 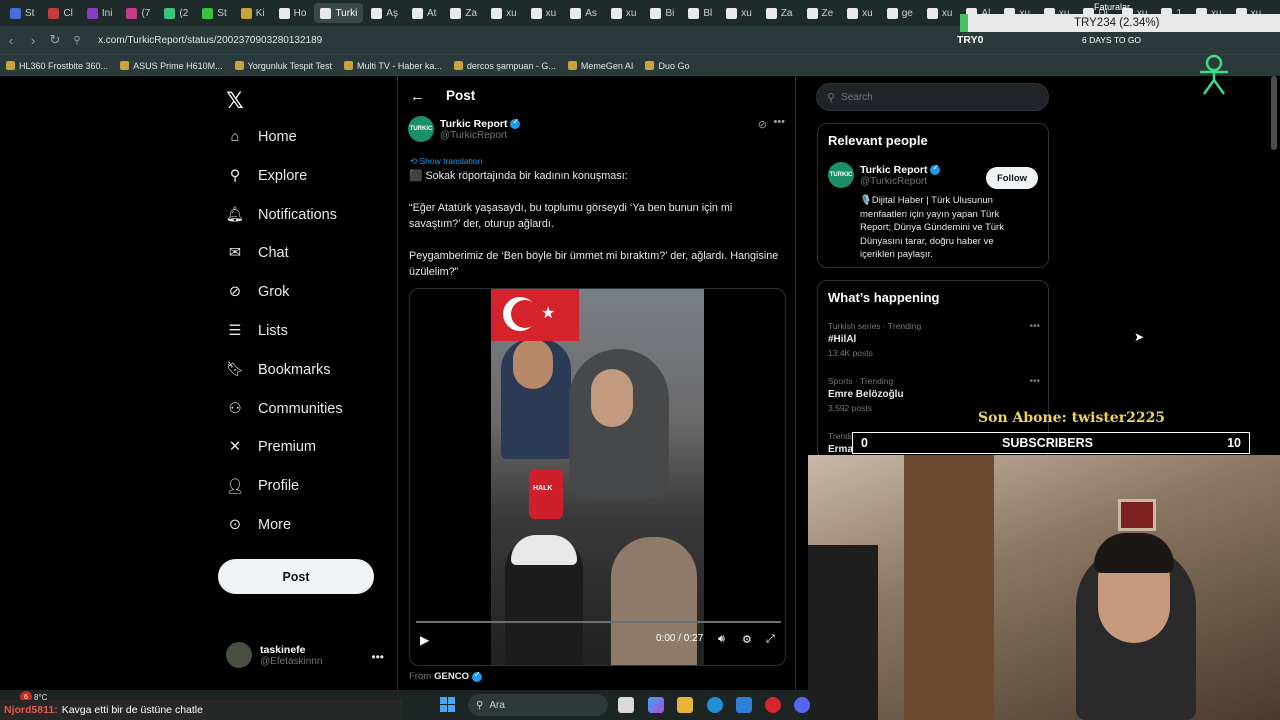 I want to click on back-nav-icon: ‹, so click(x=11, y=40).